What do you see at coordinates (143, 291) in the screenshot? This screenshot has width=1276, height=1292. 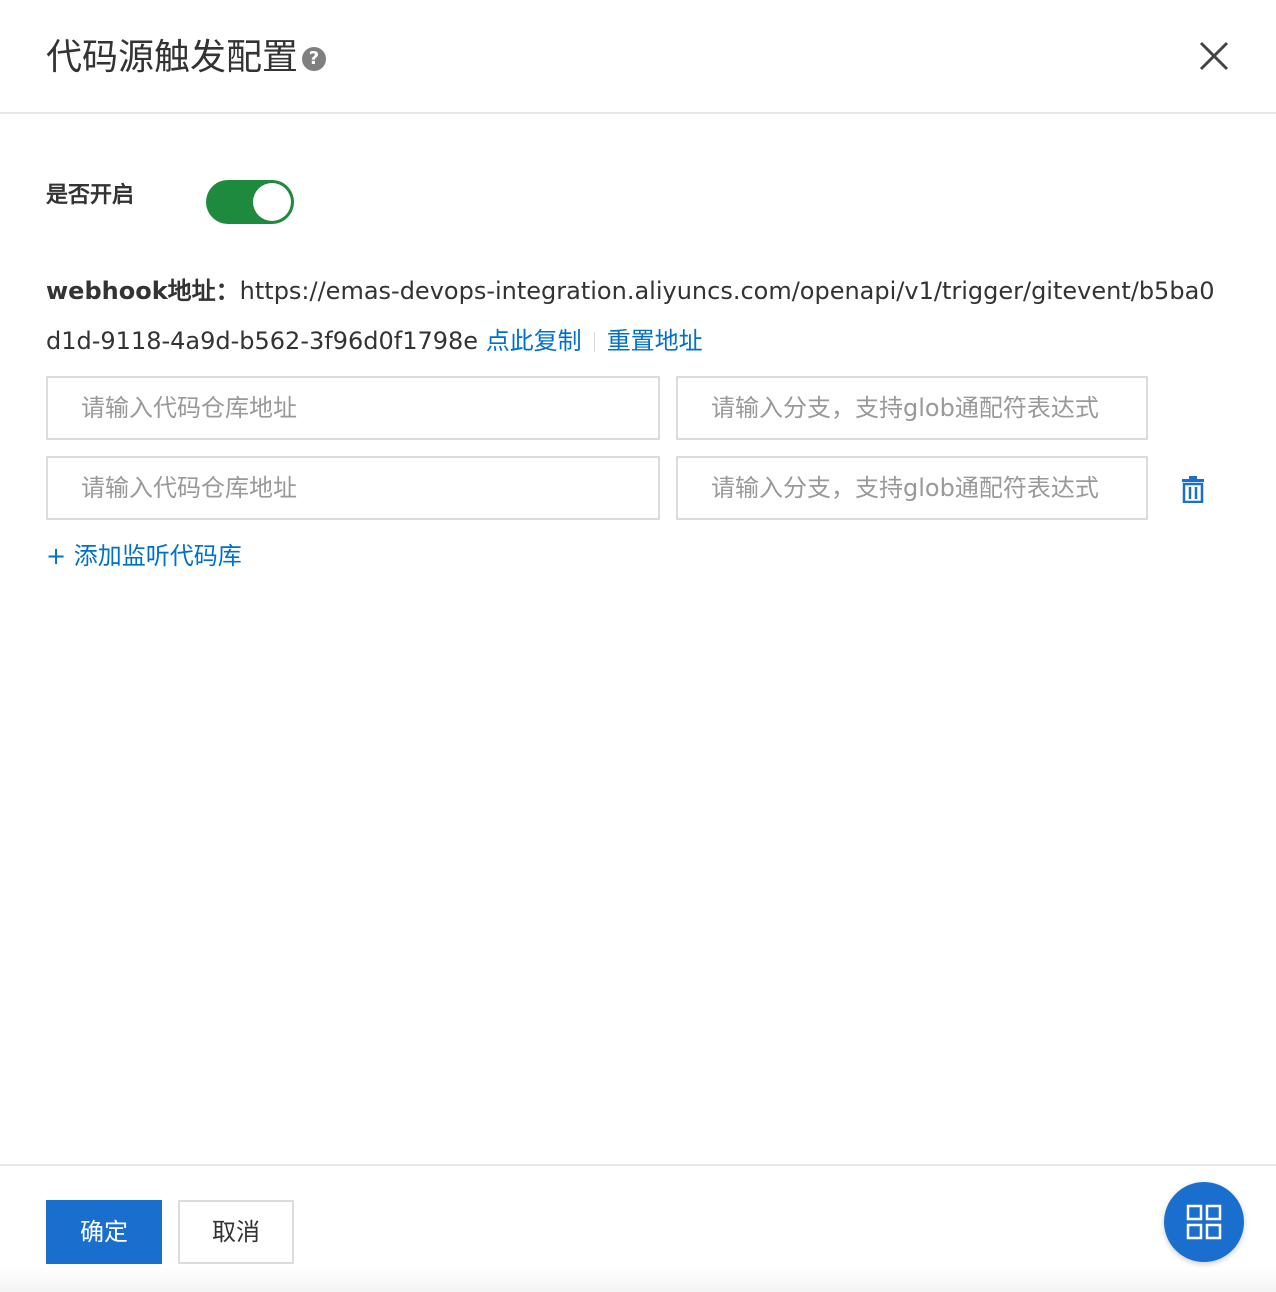 I see `webhook-label: webhook地址：` at bounding box center [143, 291].